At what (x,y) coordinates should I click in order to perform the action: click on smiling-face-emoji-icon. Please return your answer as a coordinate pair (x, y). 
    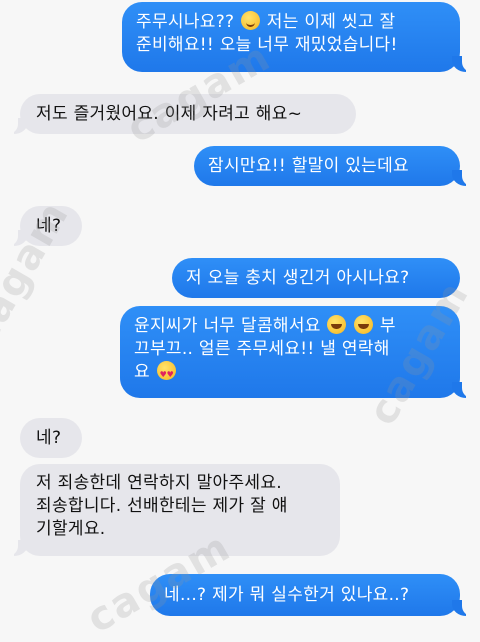
    Looking at the image, I should click on (251, 20).